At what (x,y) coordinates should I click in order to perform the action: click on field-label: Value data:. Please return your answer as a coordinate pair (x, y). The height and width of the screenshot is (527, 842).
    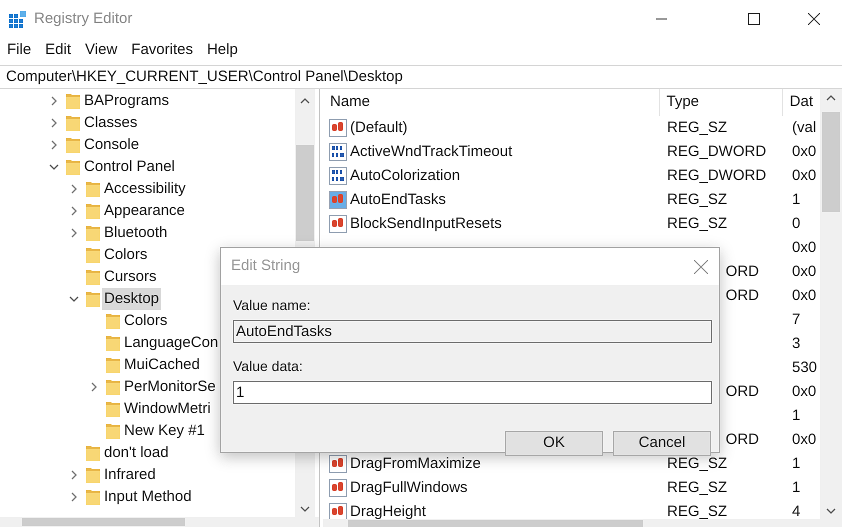
    Looking at the image, I should click on (268, 366).